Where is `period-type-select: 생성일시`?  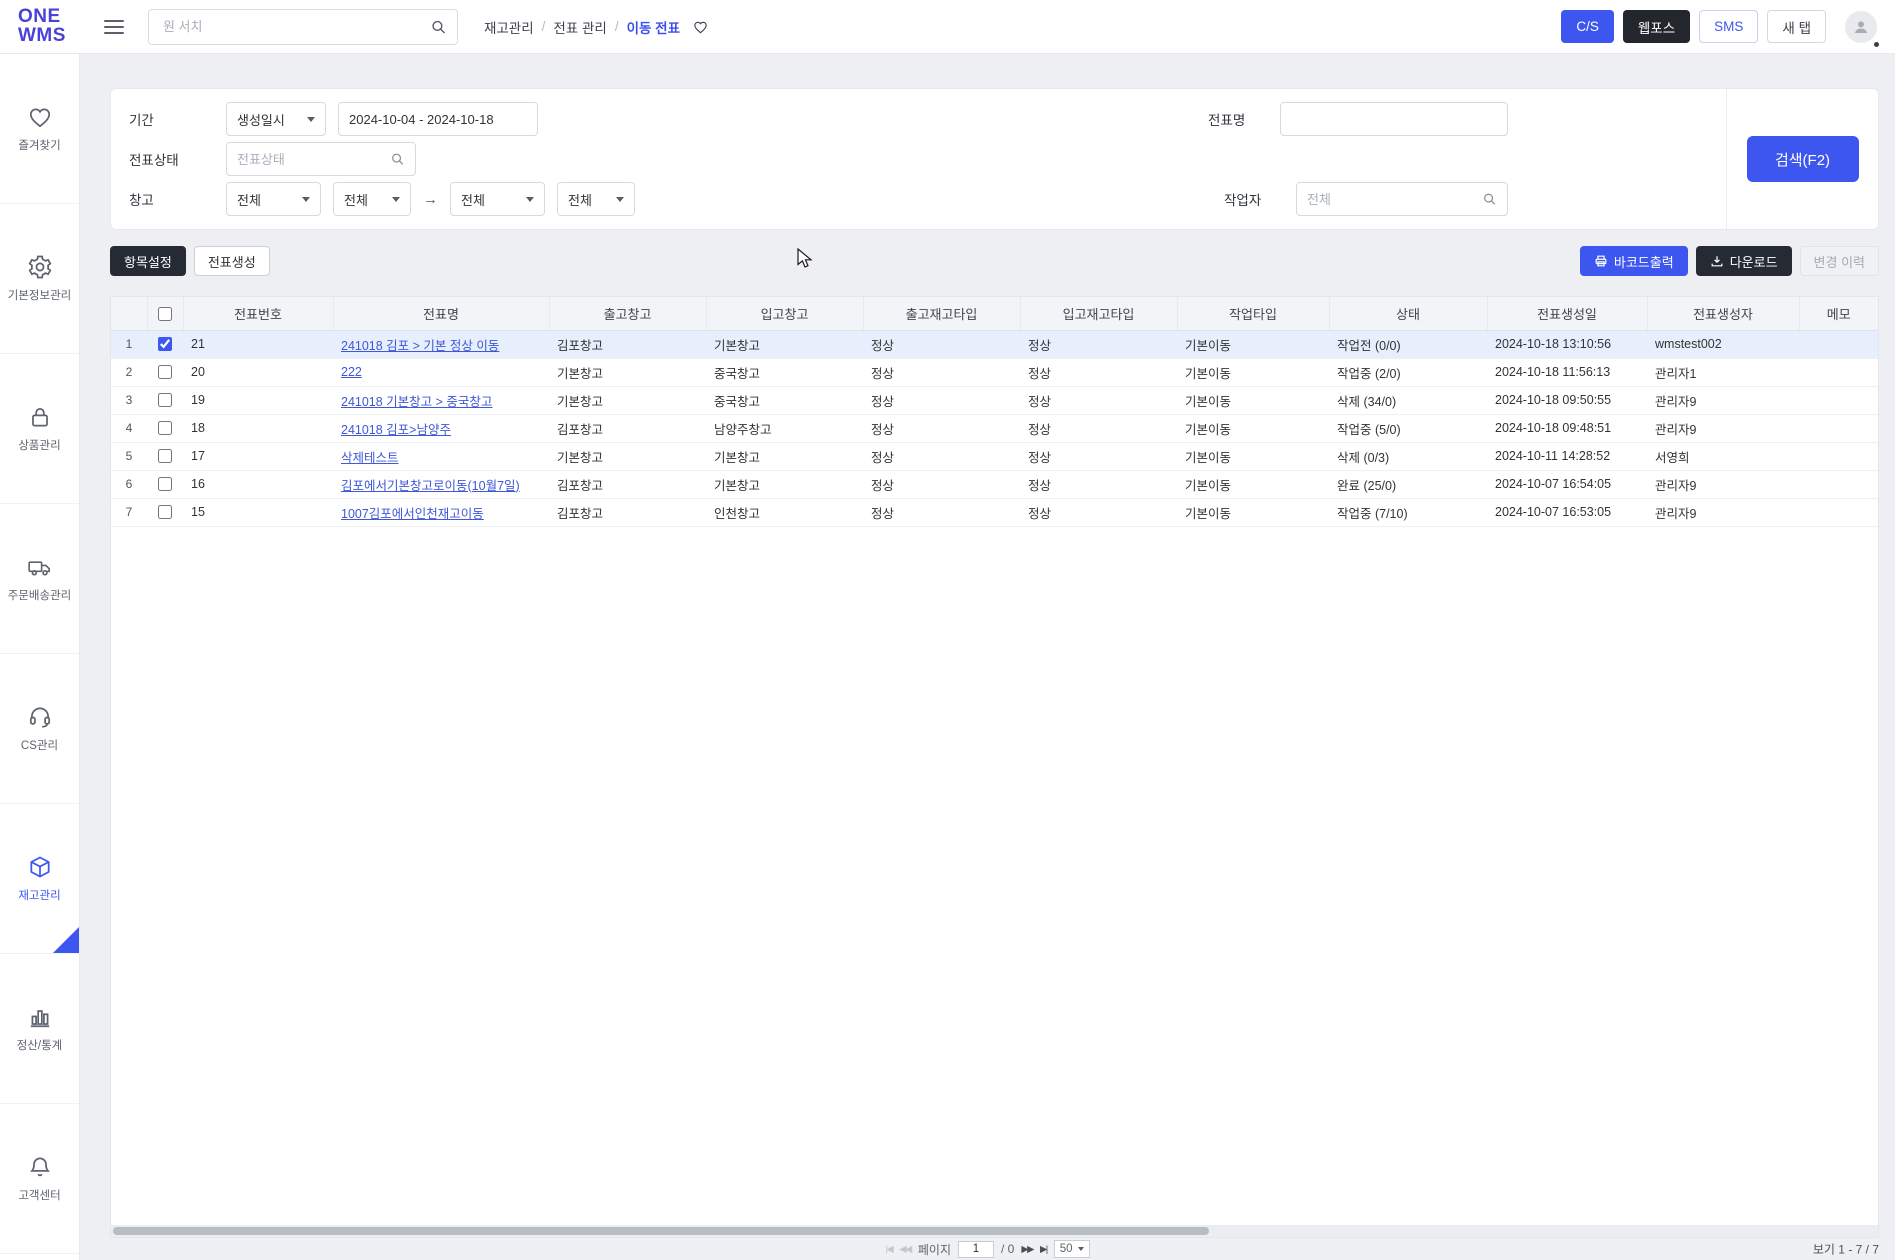 period-type-select: 생성일시 is located at coordinates (276, 119).